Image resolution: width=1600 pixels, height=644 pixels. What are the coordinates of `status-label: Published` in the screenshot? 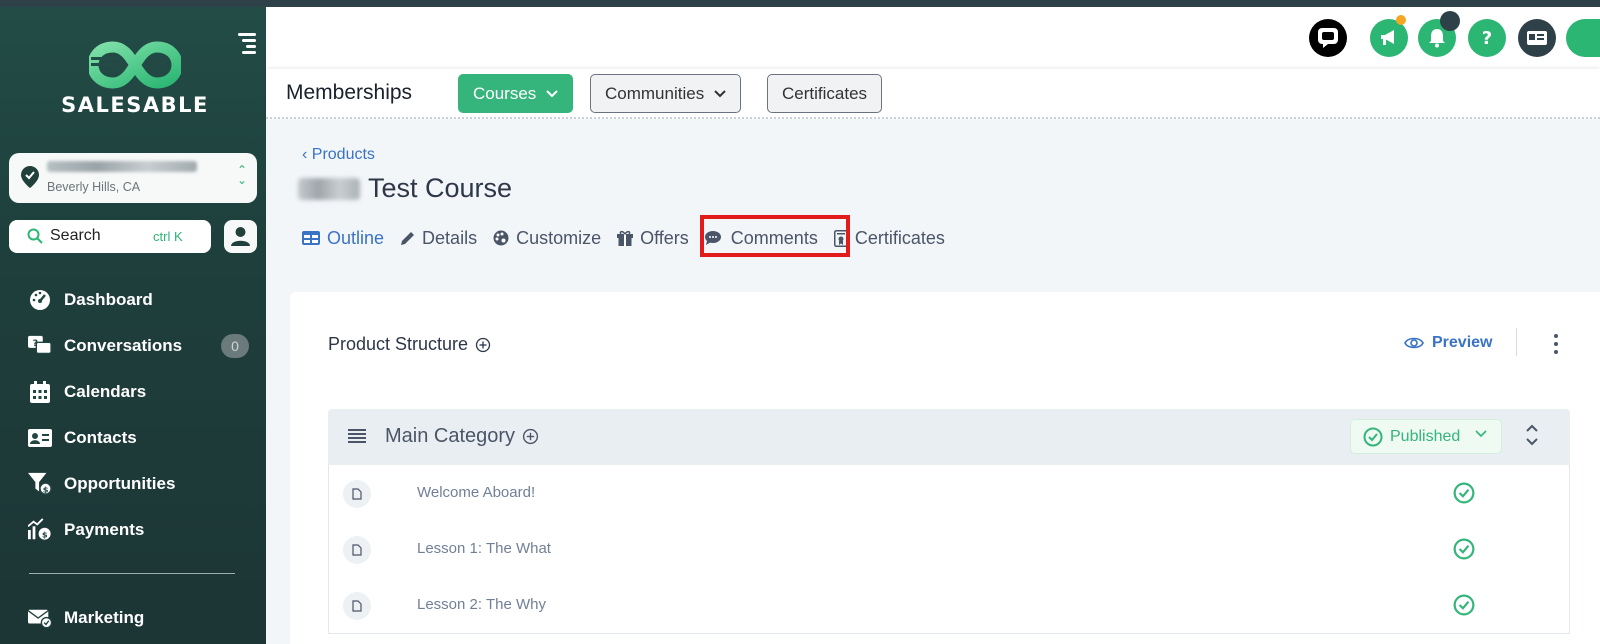 It's located at (1425, 436).